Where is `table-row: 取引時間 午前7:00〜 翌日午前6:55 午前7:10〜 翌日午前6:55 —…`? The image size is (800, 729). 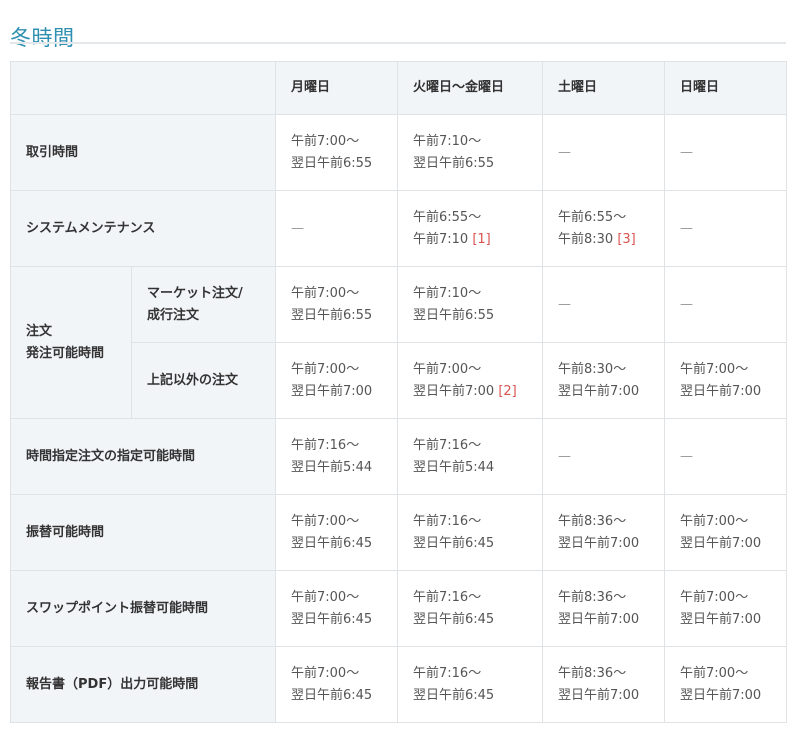 table-row: 取引時間 午前7:00〜 翌日午前6:55 午前7:10〜 翌日午前6:55 —… is located at coordinates (398, 152).